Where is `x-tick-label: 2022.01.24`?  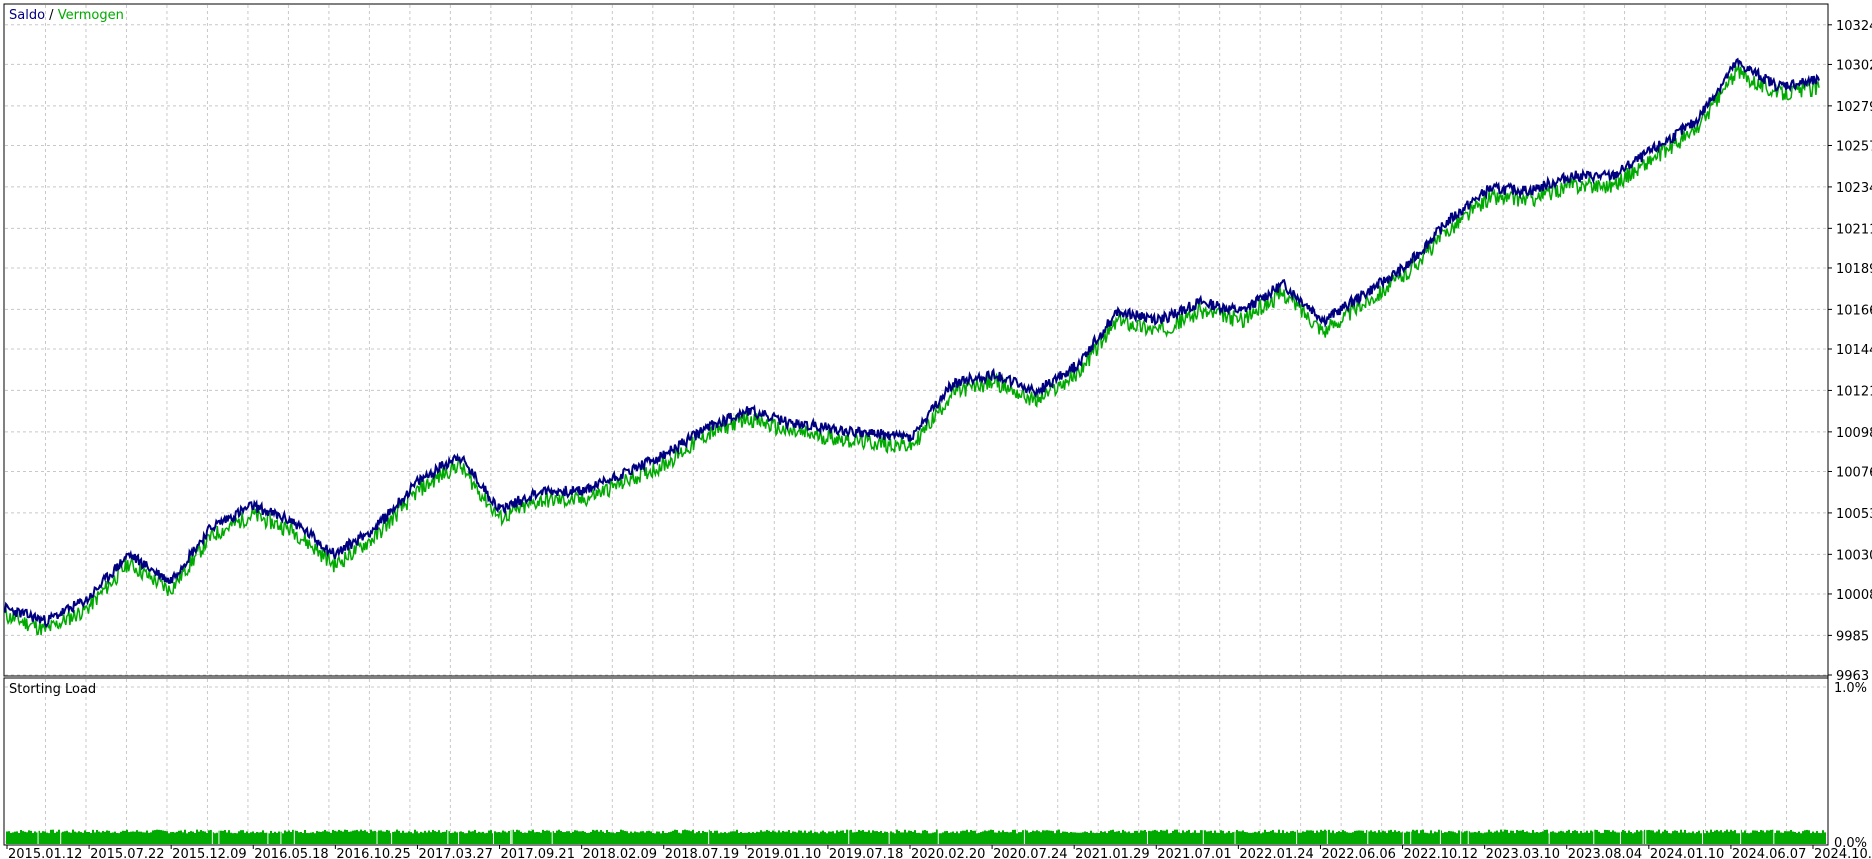
x-tick-label: 2022.01.24 is located at coordinates (1276, 853).